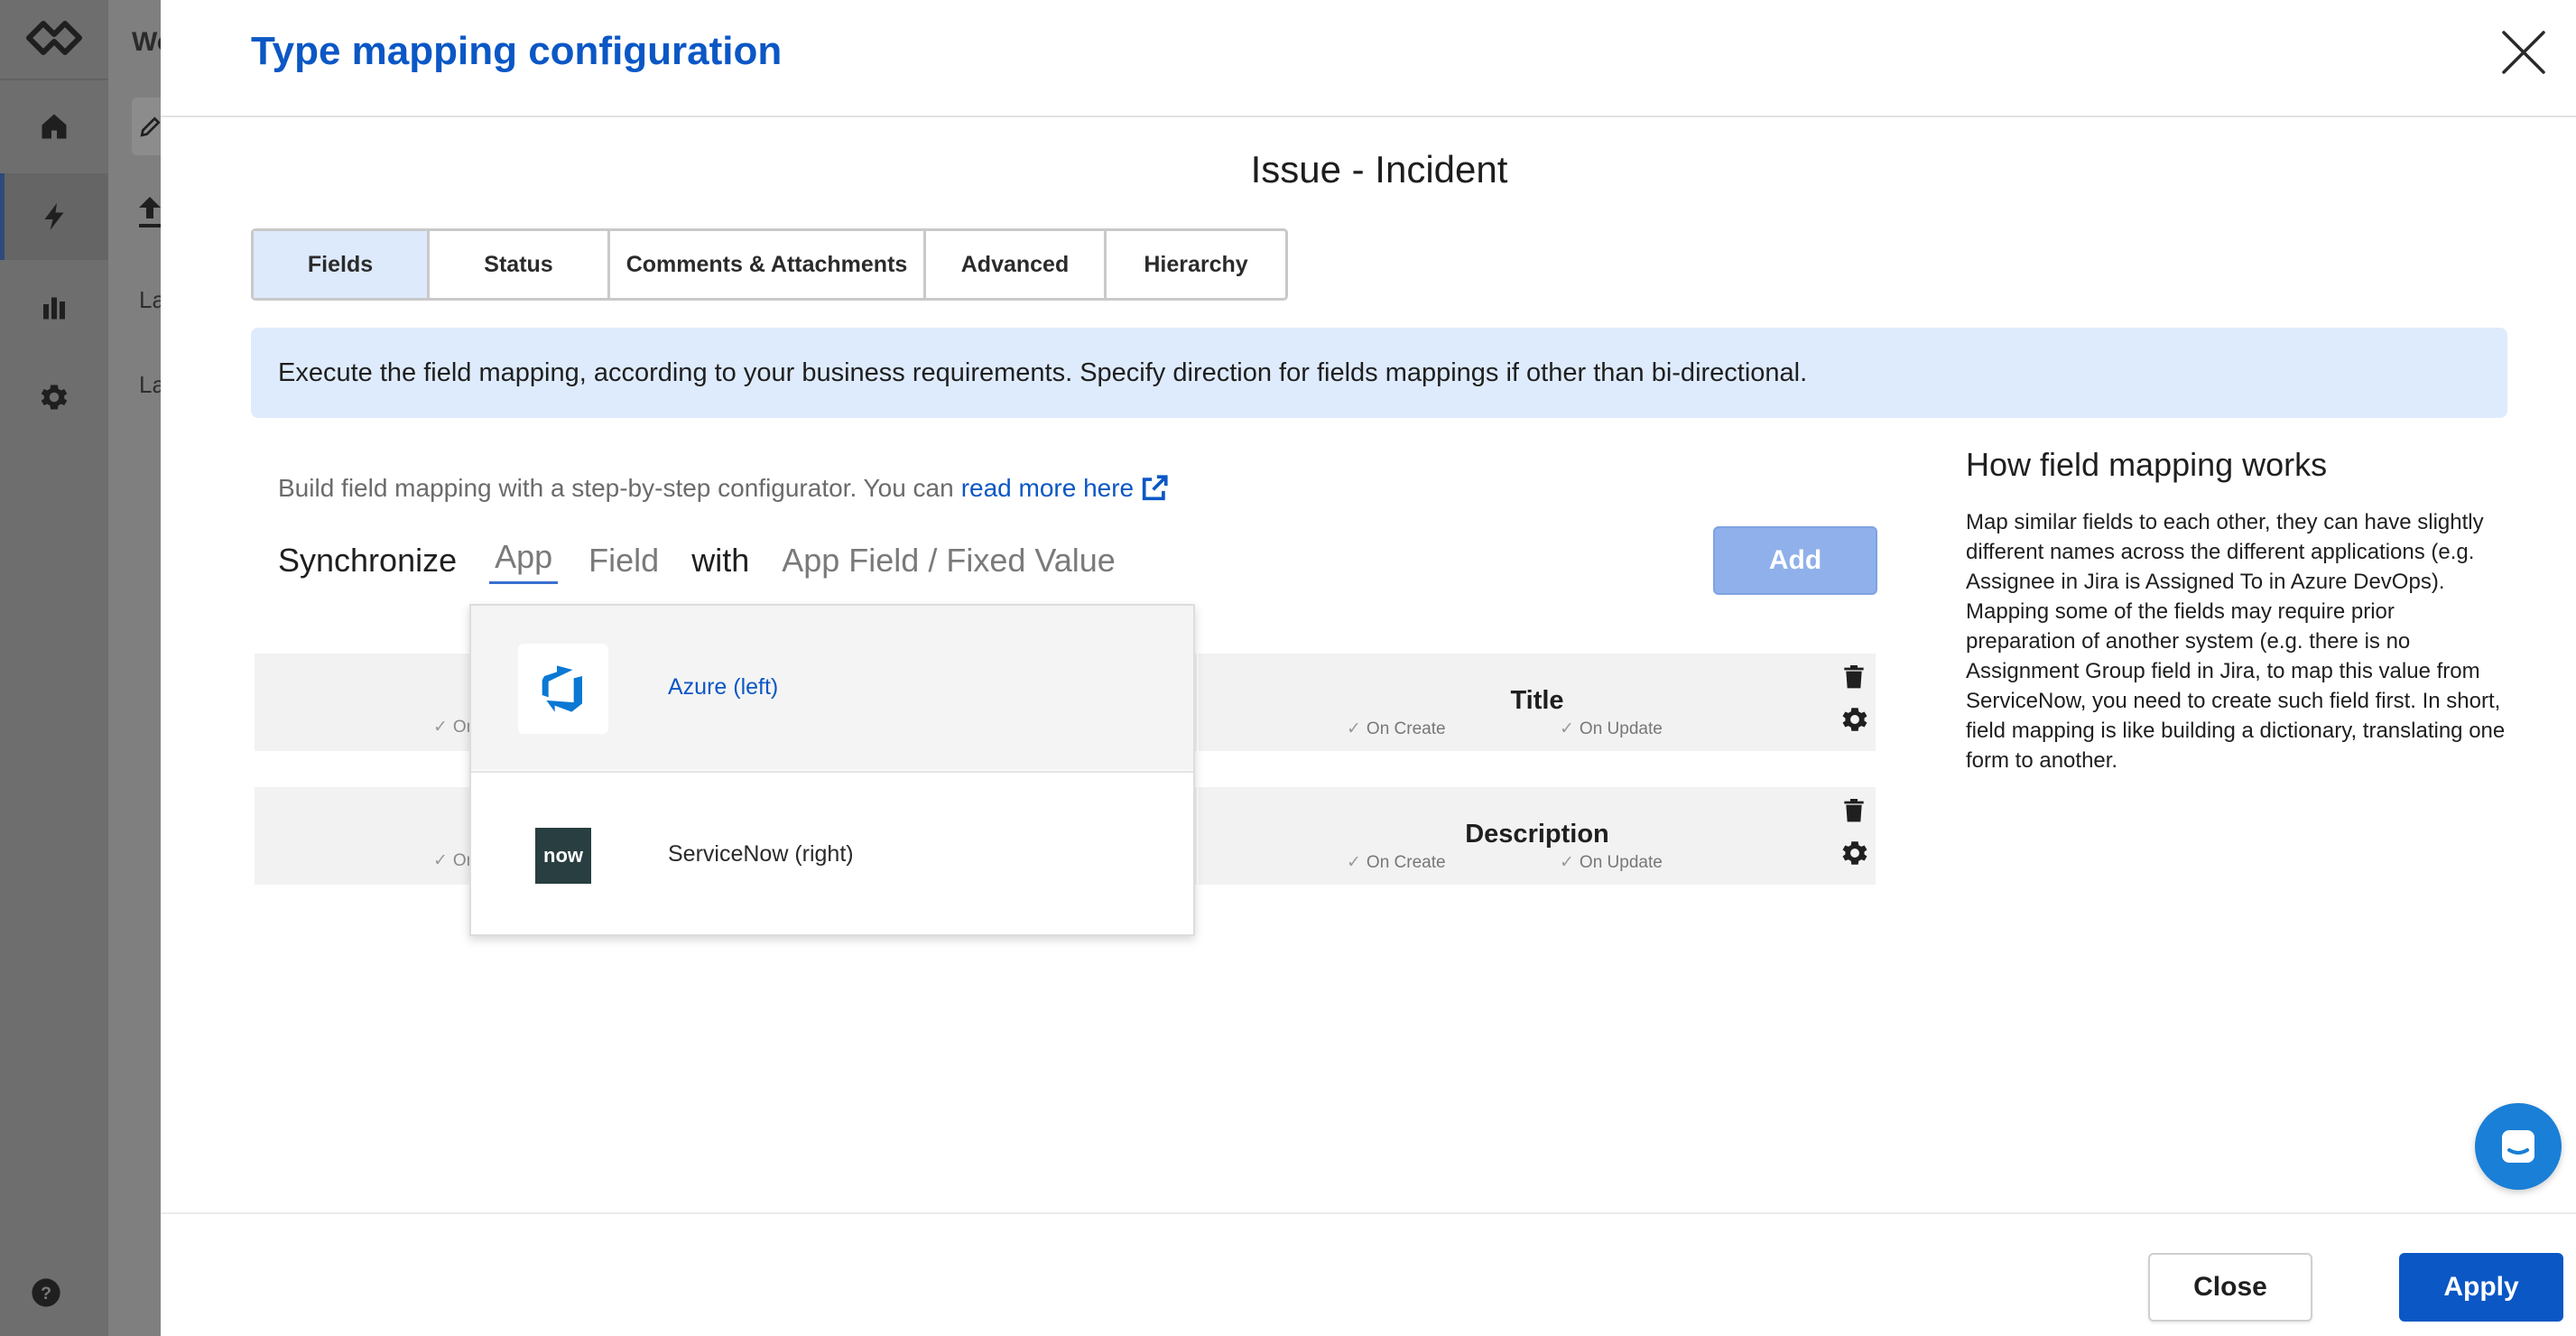  I want to click on edit-button, so click(147, 126).